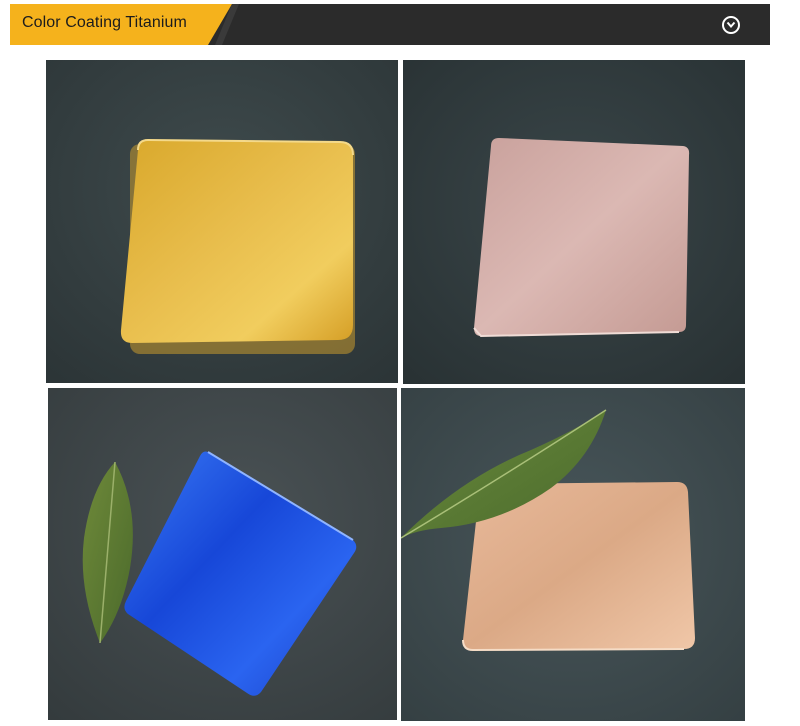 The image size is (800, 726). Describe the element at coordinates (390, 24) in the screenshot. I see `section-header: Color Coating Titanium` at that location.